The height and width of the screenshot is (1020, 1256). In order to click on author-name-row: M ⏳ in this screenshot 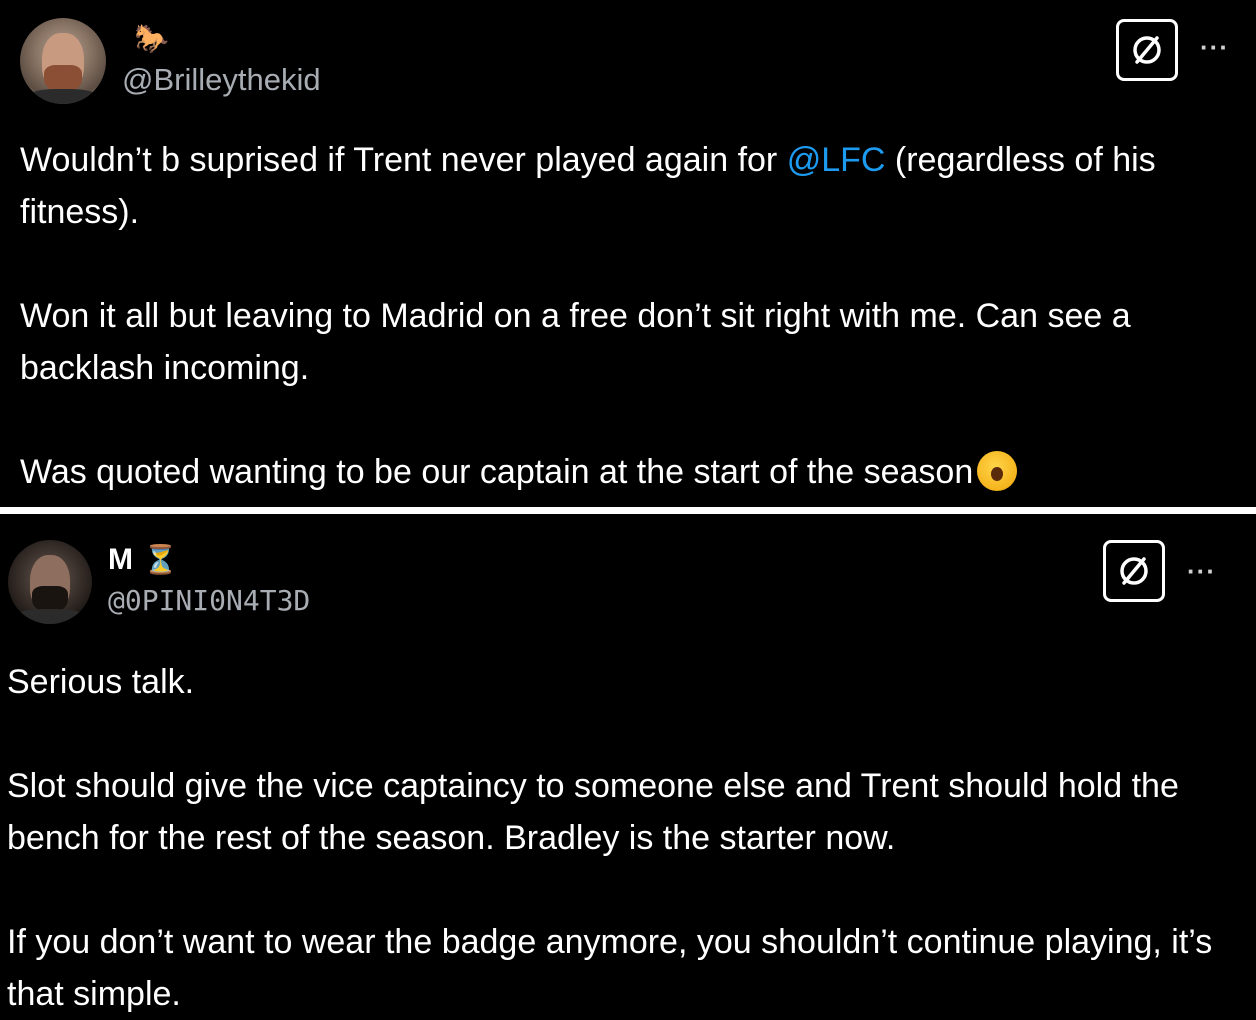, I will do `click(143, 560)`.